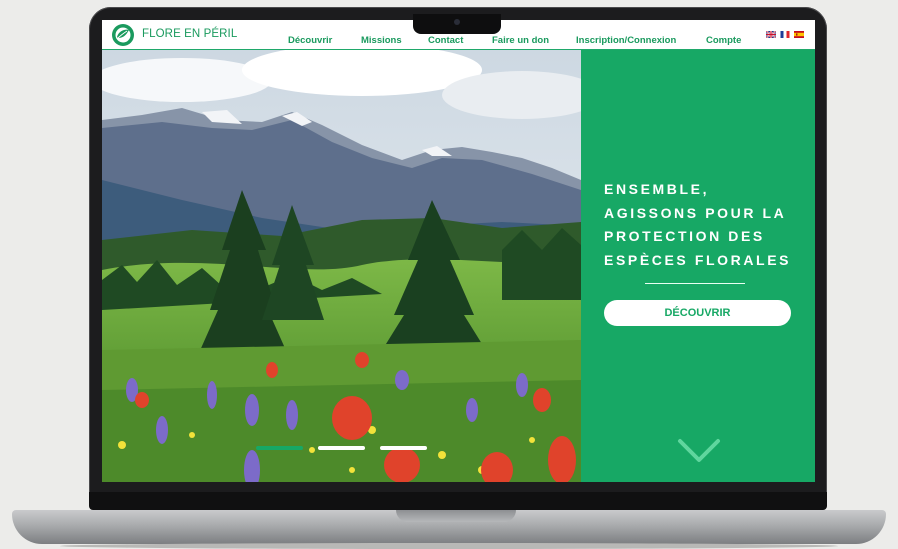 Image resolution: width=898 pixels, height=549 pixels. I want to click on headline-divider, so click(695, 283).